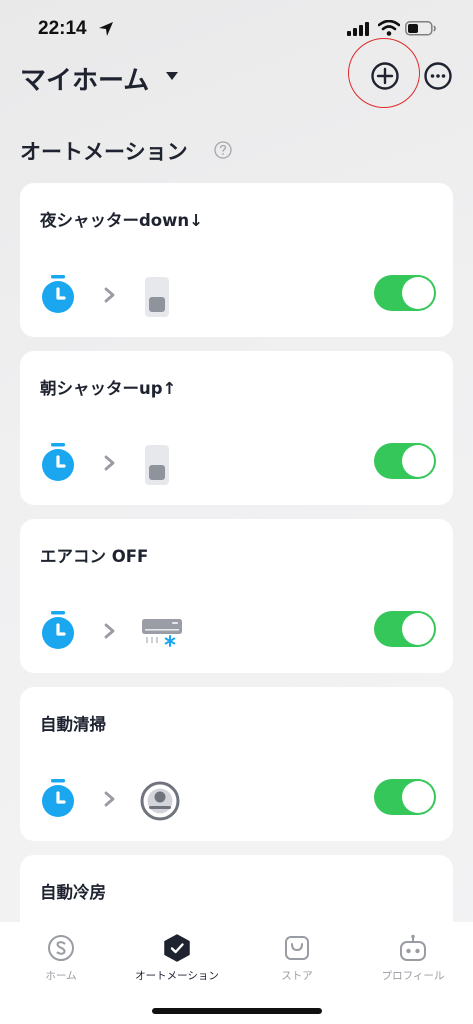 The image size is (473, 1024). I want to click on wifi-icon, so click(389, 28).